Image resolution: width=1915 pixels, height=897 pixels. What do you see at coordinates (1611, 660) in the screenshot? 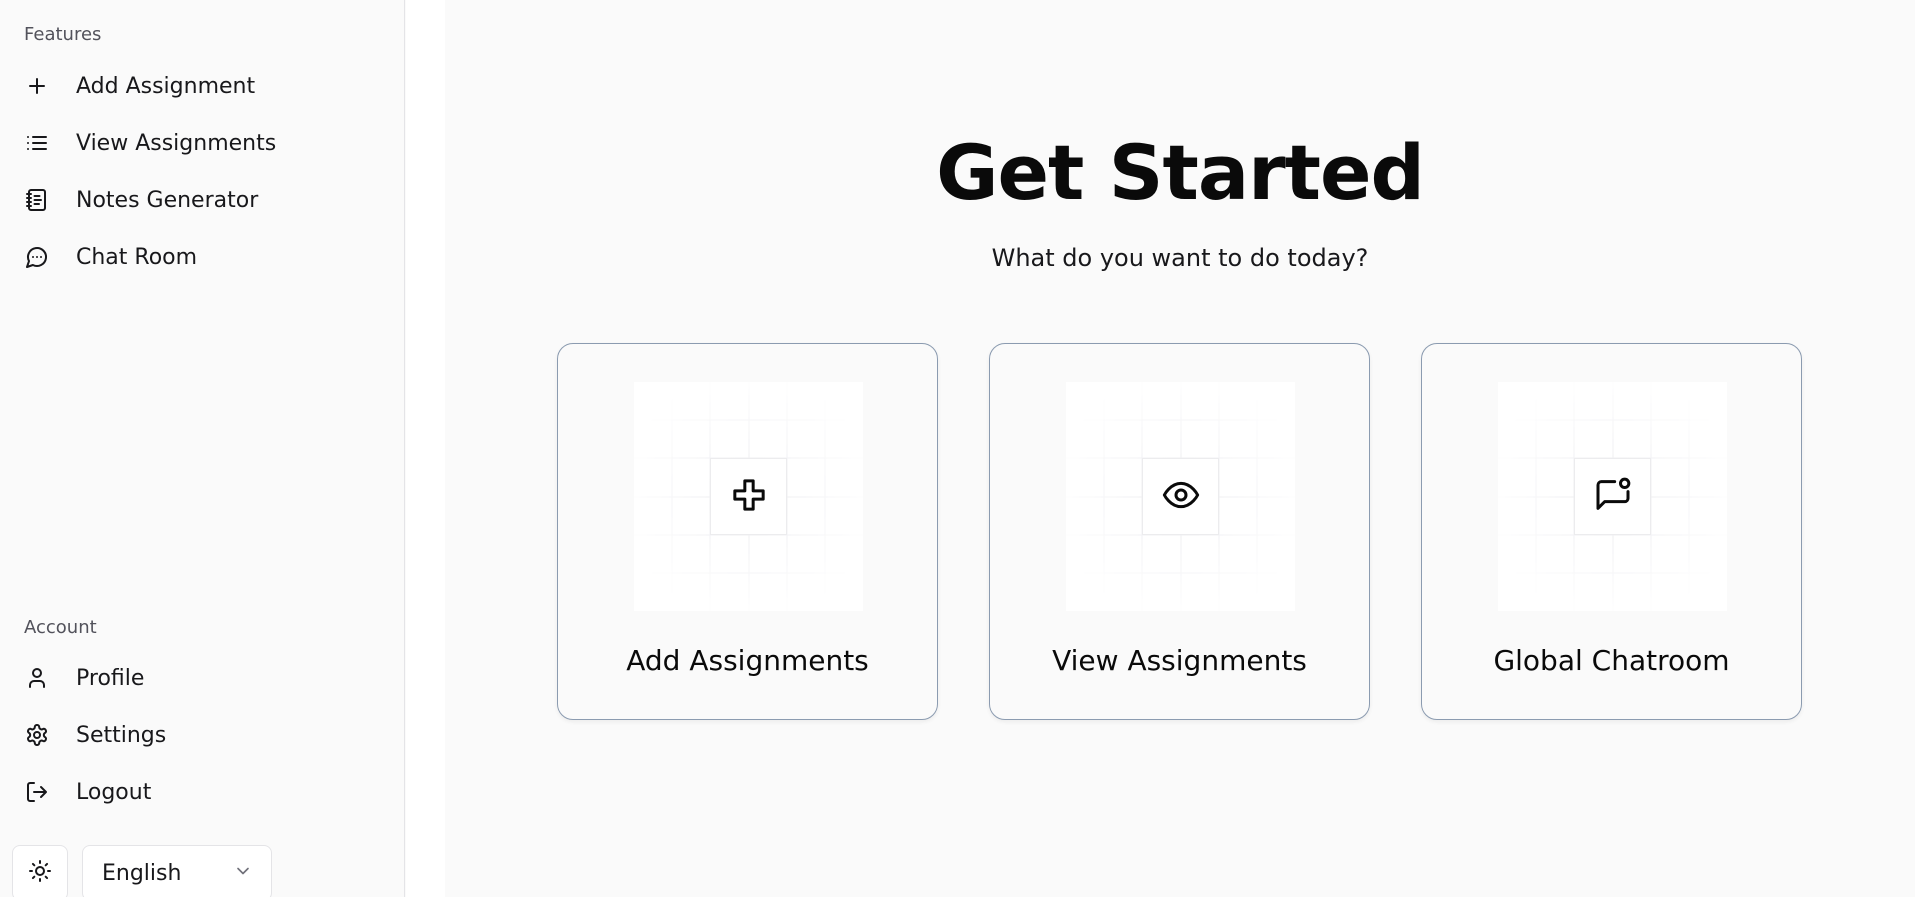
I see `card-title: Global Chatroom` at bounding box center [1611, 660].